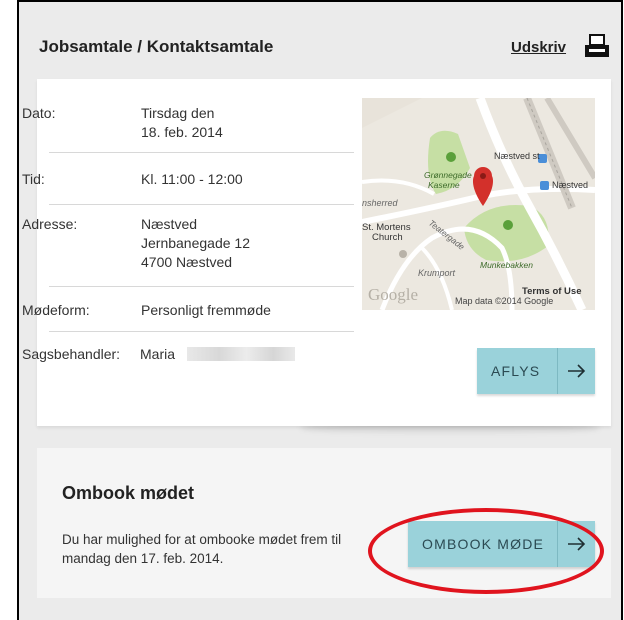 Image resolution: width=624 pixels, height=620 pixels. I want to click on map-copyright: Map data ©2014 Google, so click(504, 301).